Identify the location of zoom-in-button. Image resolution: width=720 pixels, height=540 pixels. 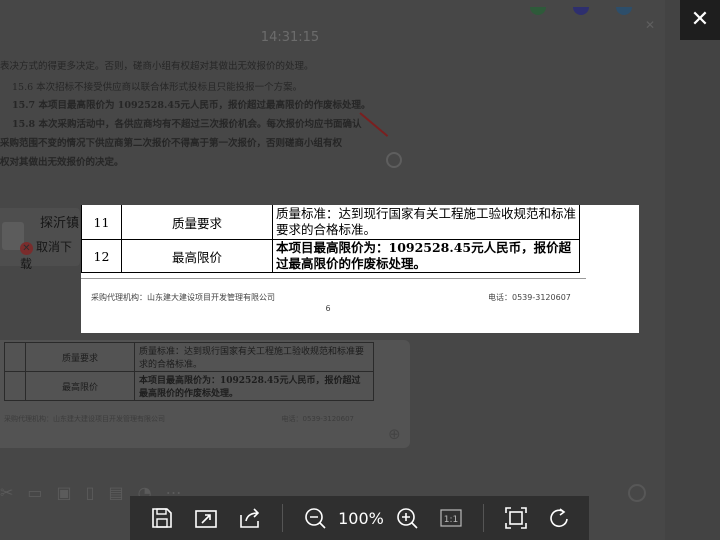
(407, 518).